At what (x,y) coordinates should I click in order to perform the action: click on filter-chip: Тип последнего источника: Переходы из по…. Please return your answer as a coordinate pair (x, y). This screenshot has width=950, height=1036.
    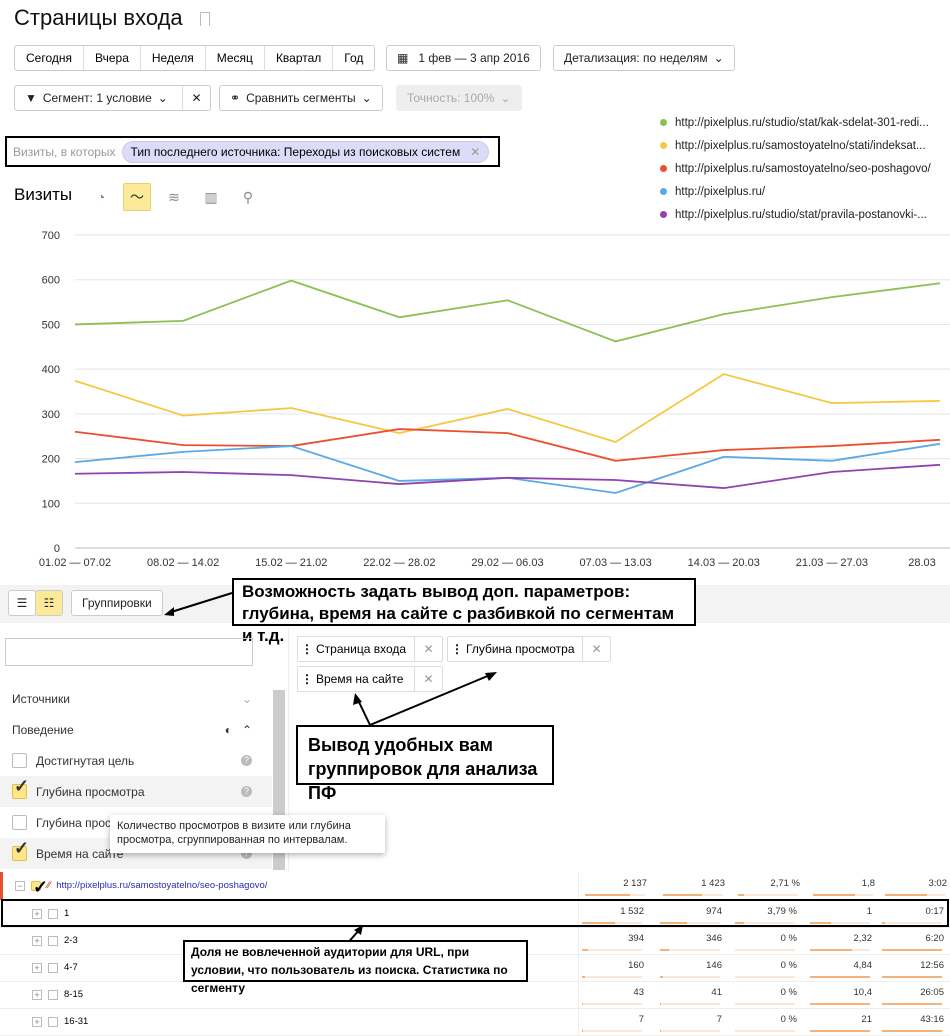
    Looking at the image, I should click on (306, 152).